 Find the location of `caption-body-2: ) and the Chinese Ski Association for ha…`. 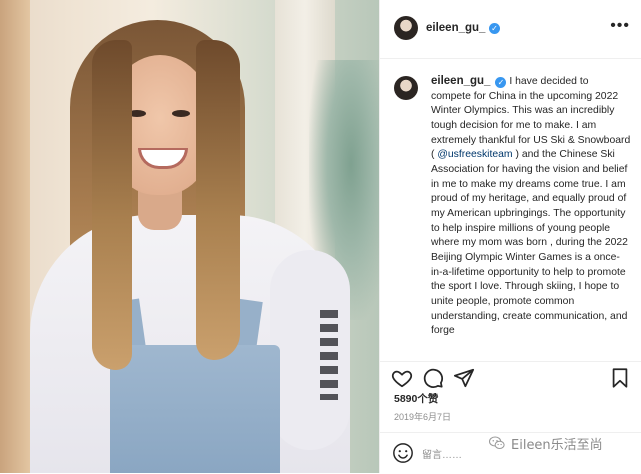

caption-body-2: ) and the Chinese Ski Association for ha… is located at coordinates (529, 243).